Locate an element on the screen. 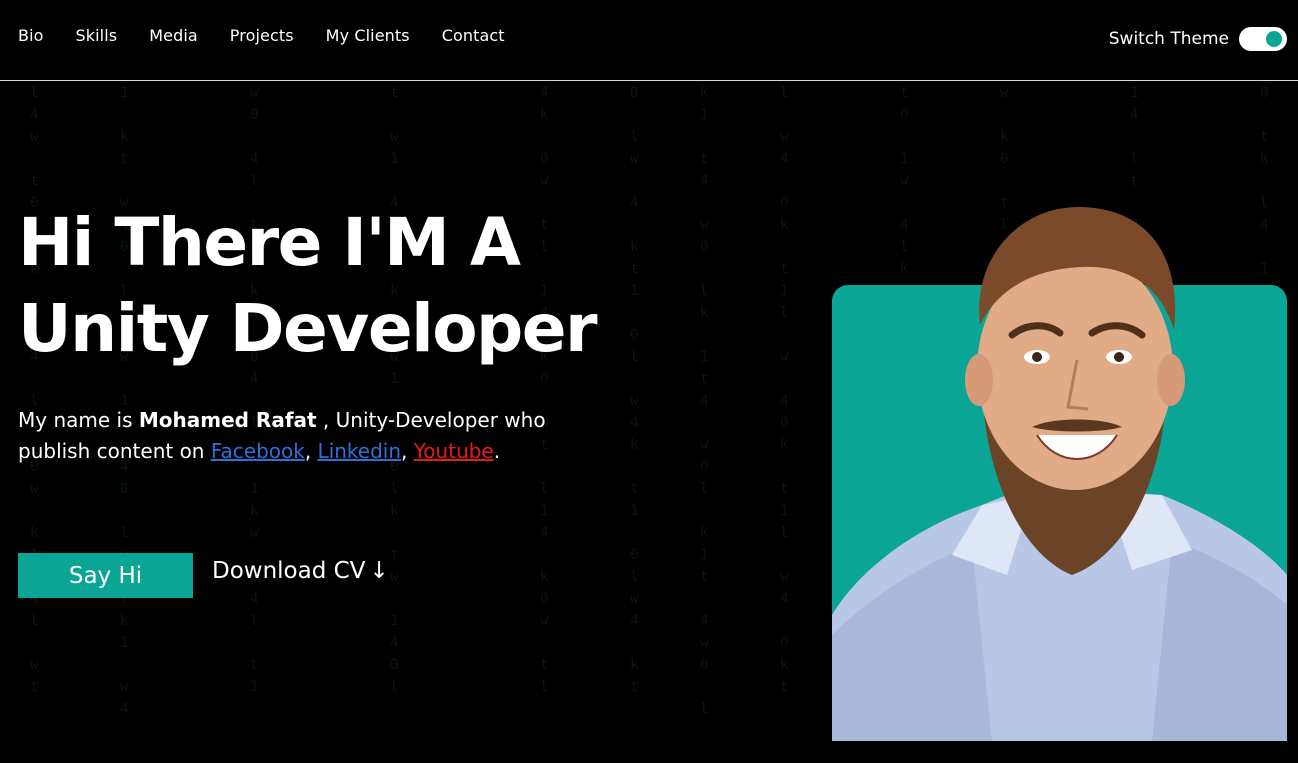 This screenshot has width=1298, height=763. toggle-knob is located at coordinates (1274, 39).